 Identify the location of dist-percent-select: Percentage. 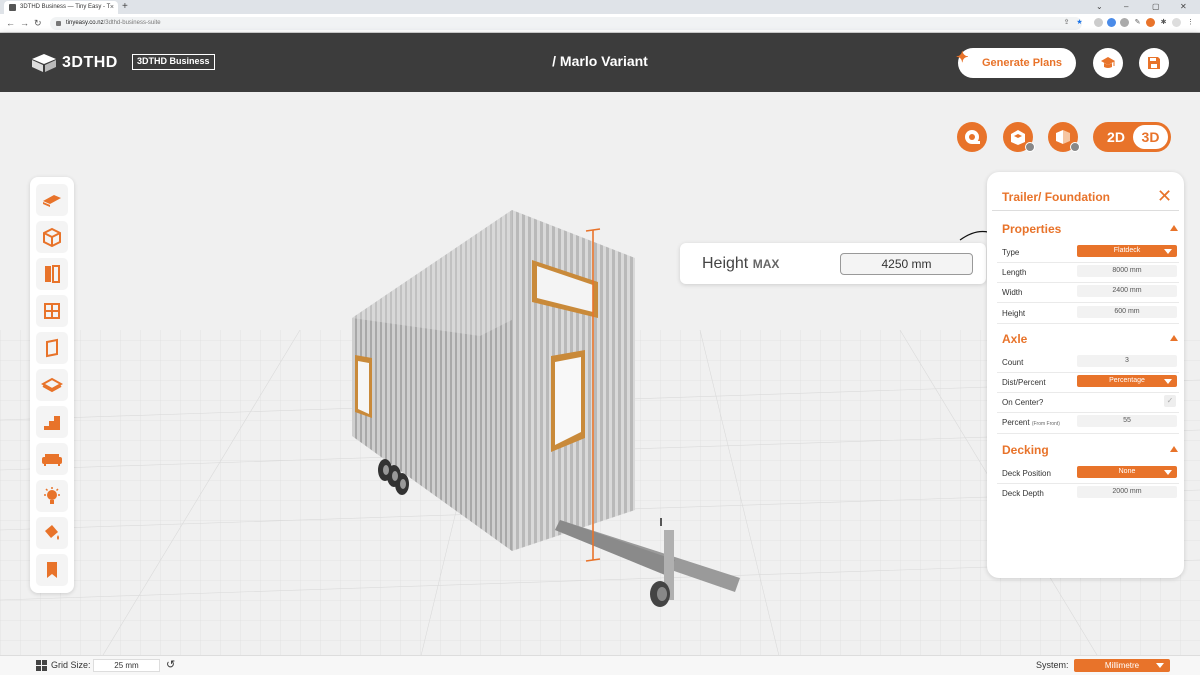
(1127, 381).